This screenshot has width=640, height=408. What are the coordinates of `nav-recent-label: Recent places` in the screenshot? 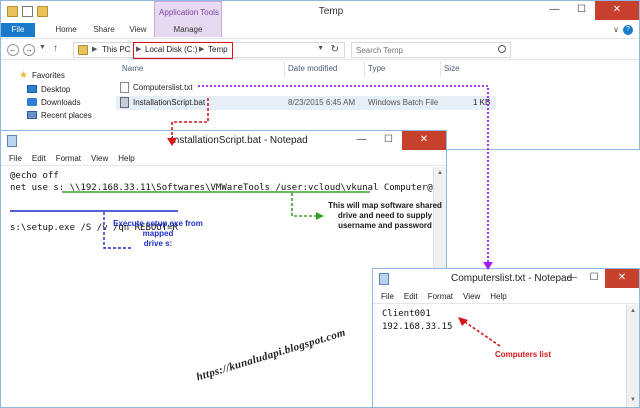 It's located at (66, 115).